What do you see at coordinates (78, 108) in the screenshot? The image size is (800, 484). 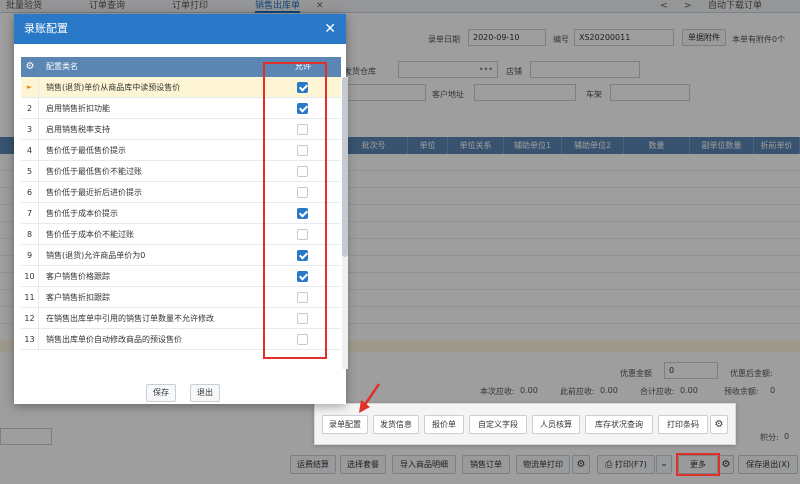 I see `config-name: 启用销售折扣功能` at bounding box center [78, 108].